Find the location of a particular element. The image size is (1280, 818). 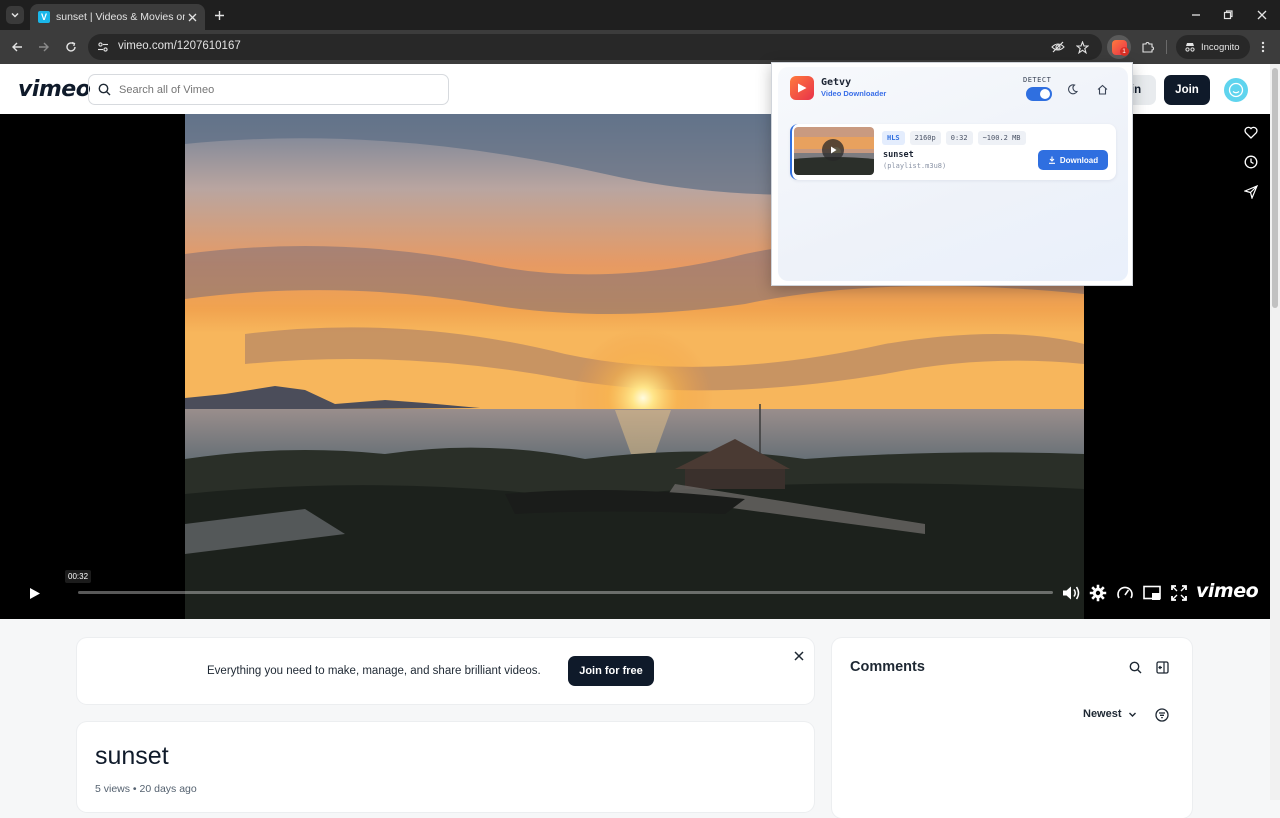

time-tooltip: 00:32 is located at coordinates (78, 576).